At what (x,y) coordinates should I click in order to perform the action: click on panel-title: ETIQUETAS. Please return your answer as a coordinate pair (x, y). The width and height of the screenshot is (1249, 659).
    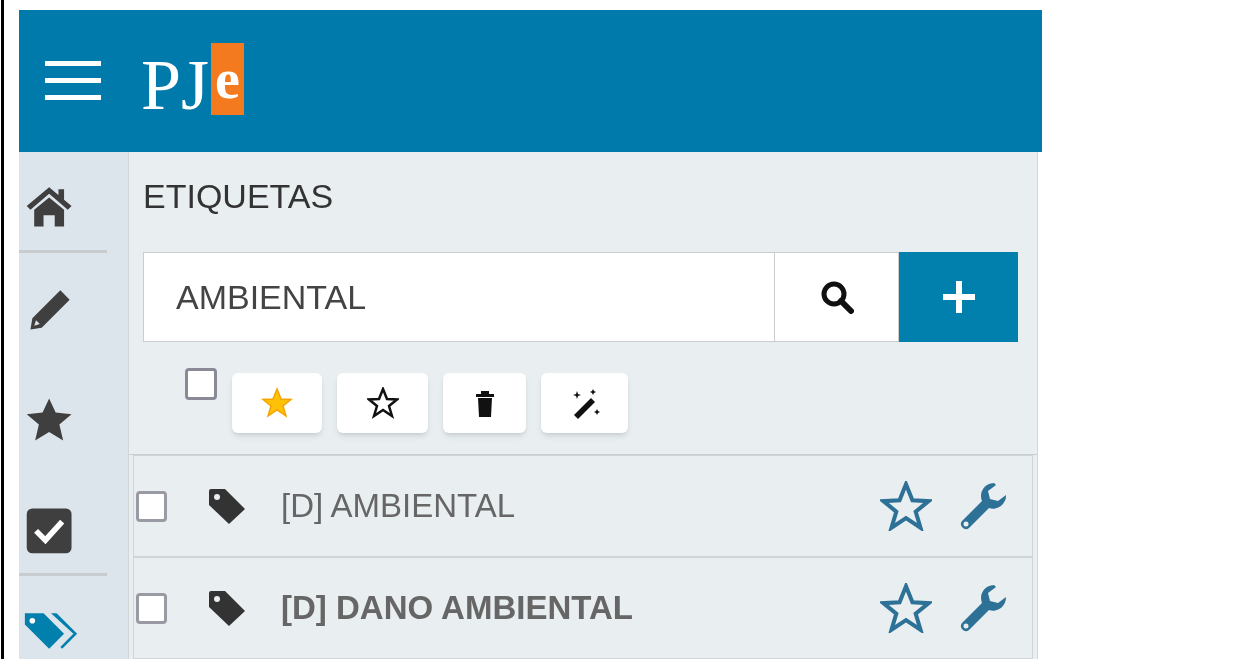
    Looking at the image, I should click on (239, 196).